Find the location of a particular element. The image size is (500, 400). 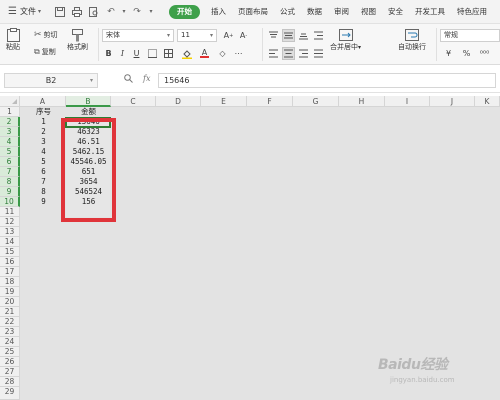

merge-center-button: 合并居中▾ is located at coordinates (345, 40).